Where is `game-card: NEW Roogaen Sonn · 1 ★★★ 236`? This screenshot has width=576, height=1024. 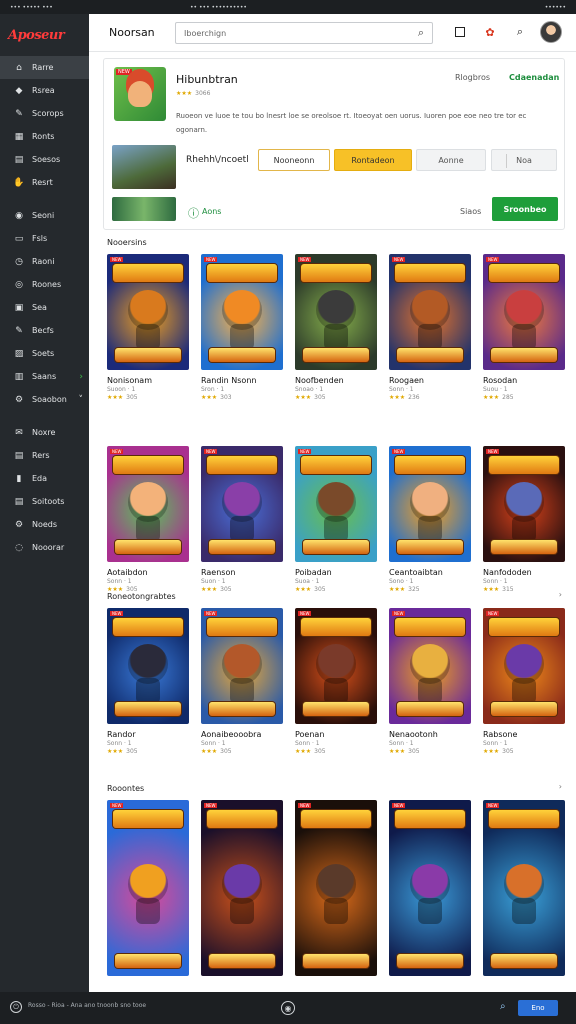 game-card: NEW Roogaen Sonn · 1 ★★★ 236 is located at coordinates (430, 327).